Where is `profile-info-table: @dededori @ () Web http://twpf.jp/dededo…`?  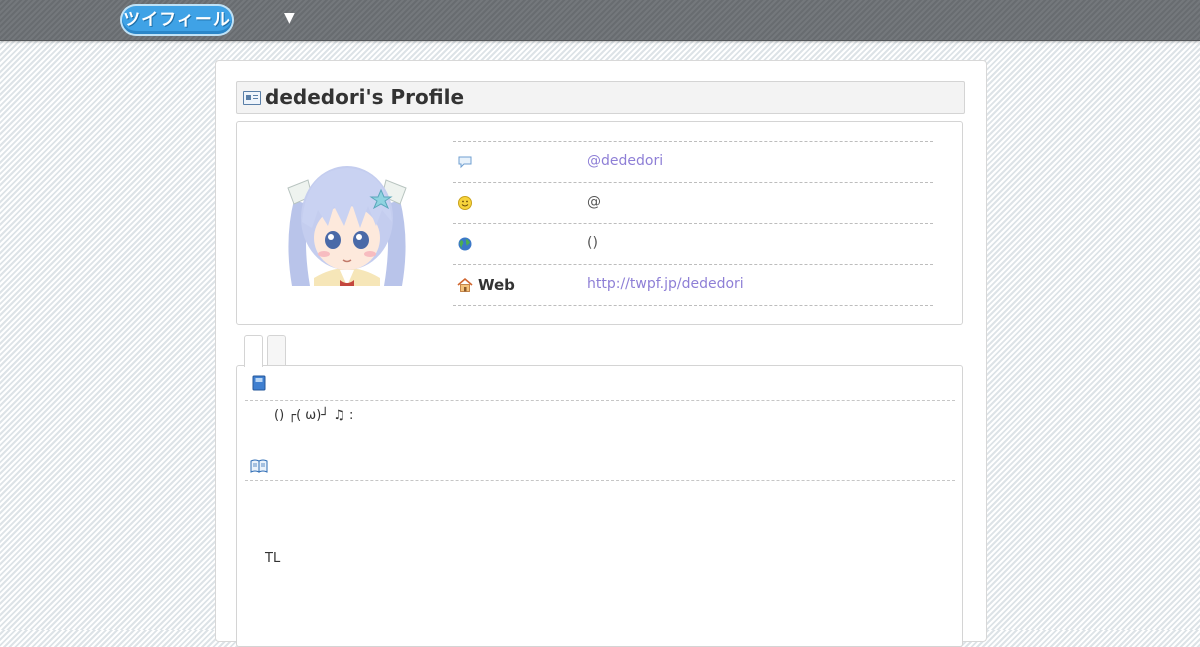 profile-info-table: @dededori @ () Web http://twpf.jp/dededo… is located at coordinates (693, 223).